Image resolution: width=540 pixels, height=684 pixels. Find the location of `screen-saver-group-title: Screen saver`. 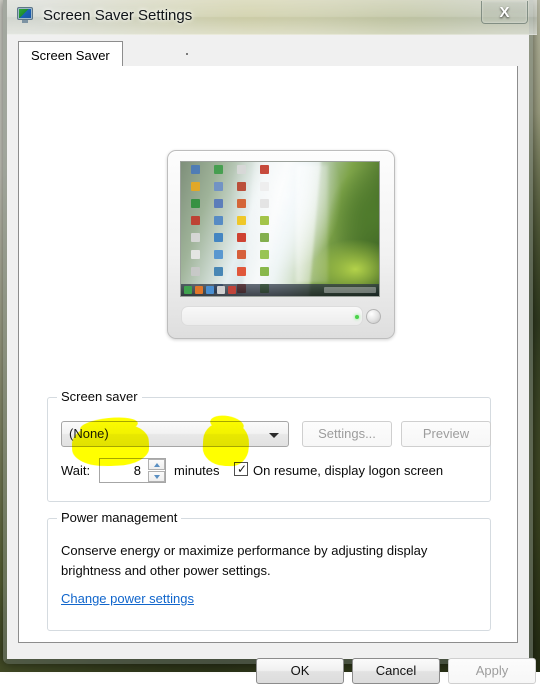

screen-saver-group-title: Screen saver is located at coordinates (99, 396).